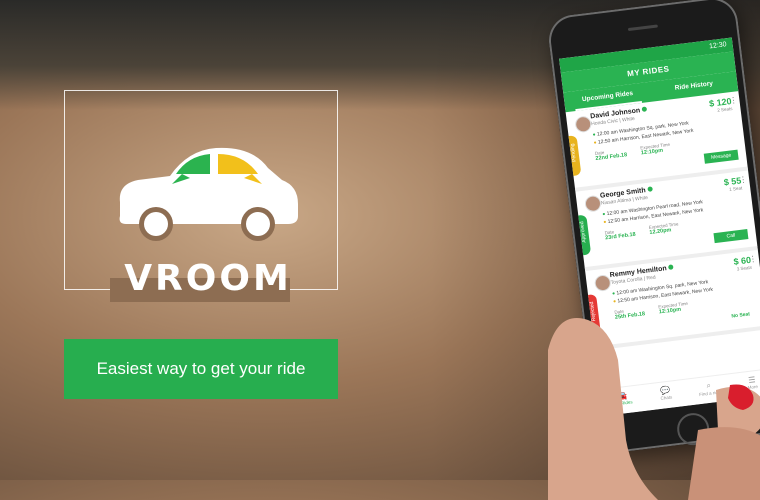 The height and width of the screenshot is (500, 760). I want to click on status-ribbon: Approved, so click(584, 235).